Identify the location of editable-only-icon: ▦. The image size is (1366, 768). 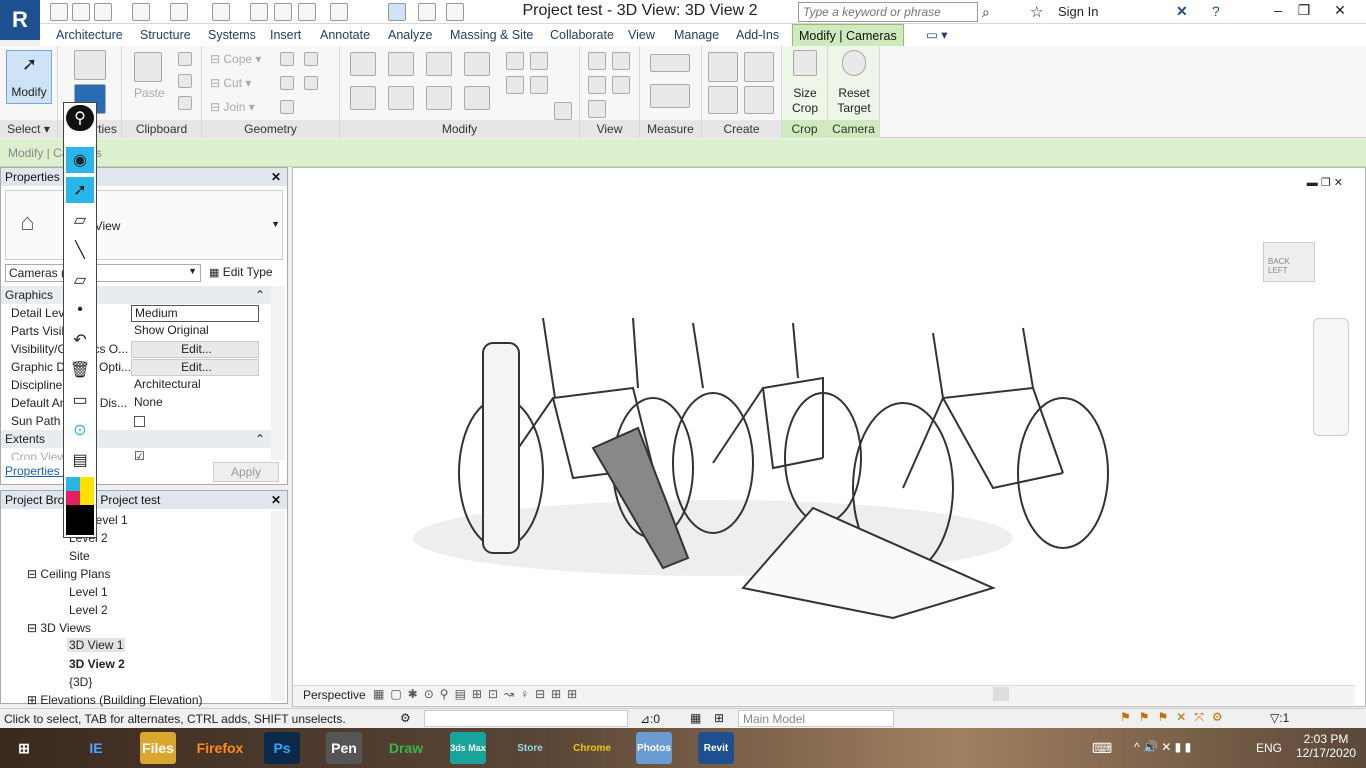
(695, 718).